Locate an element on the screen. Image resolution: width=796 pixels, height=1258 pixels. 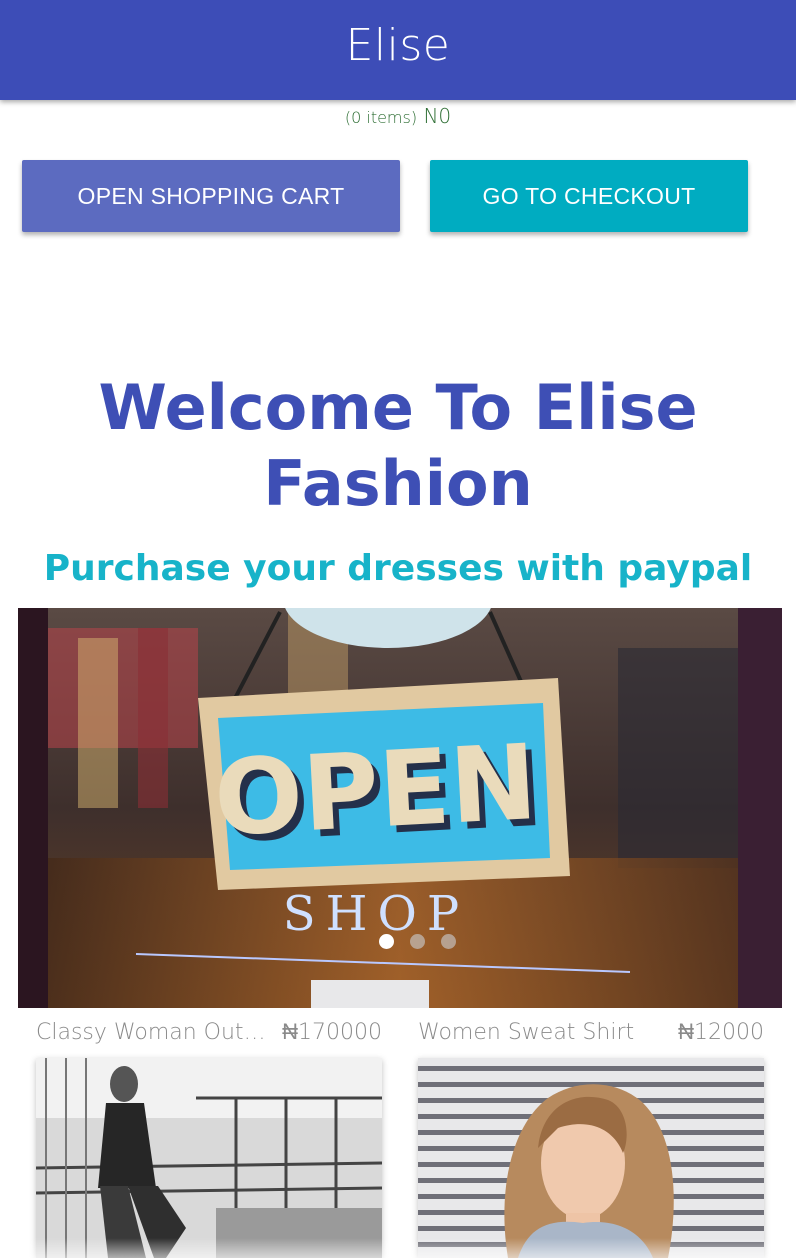
product-price: ₦170000 is located at coordinates (332, 1032).